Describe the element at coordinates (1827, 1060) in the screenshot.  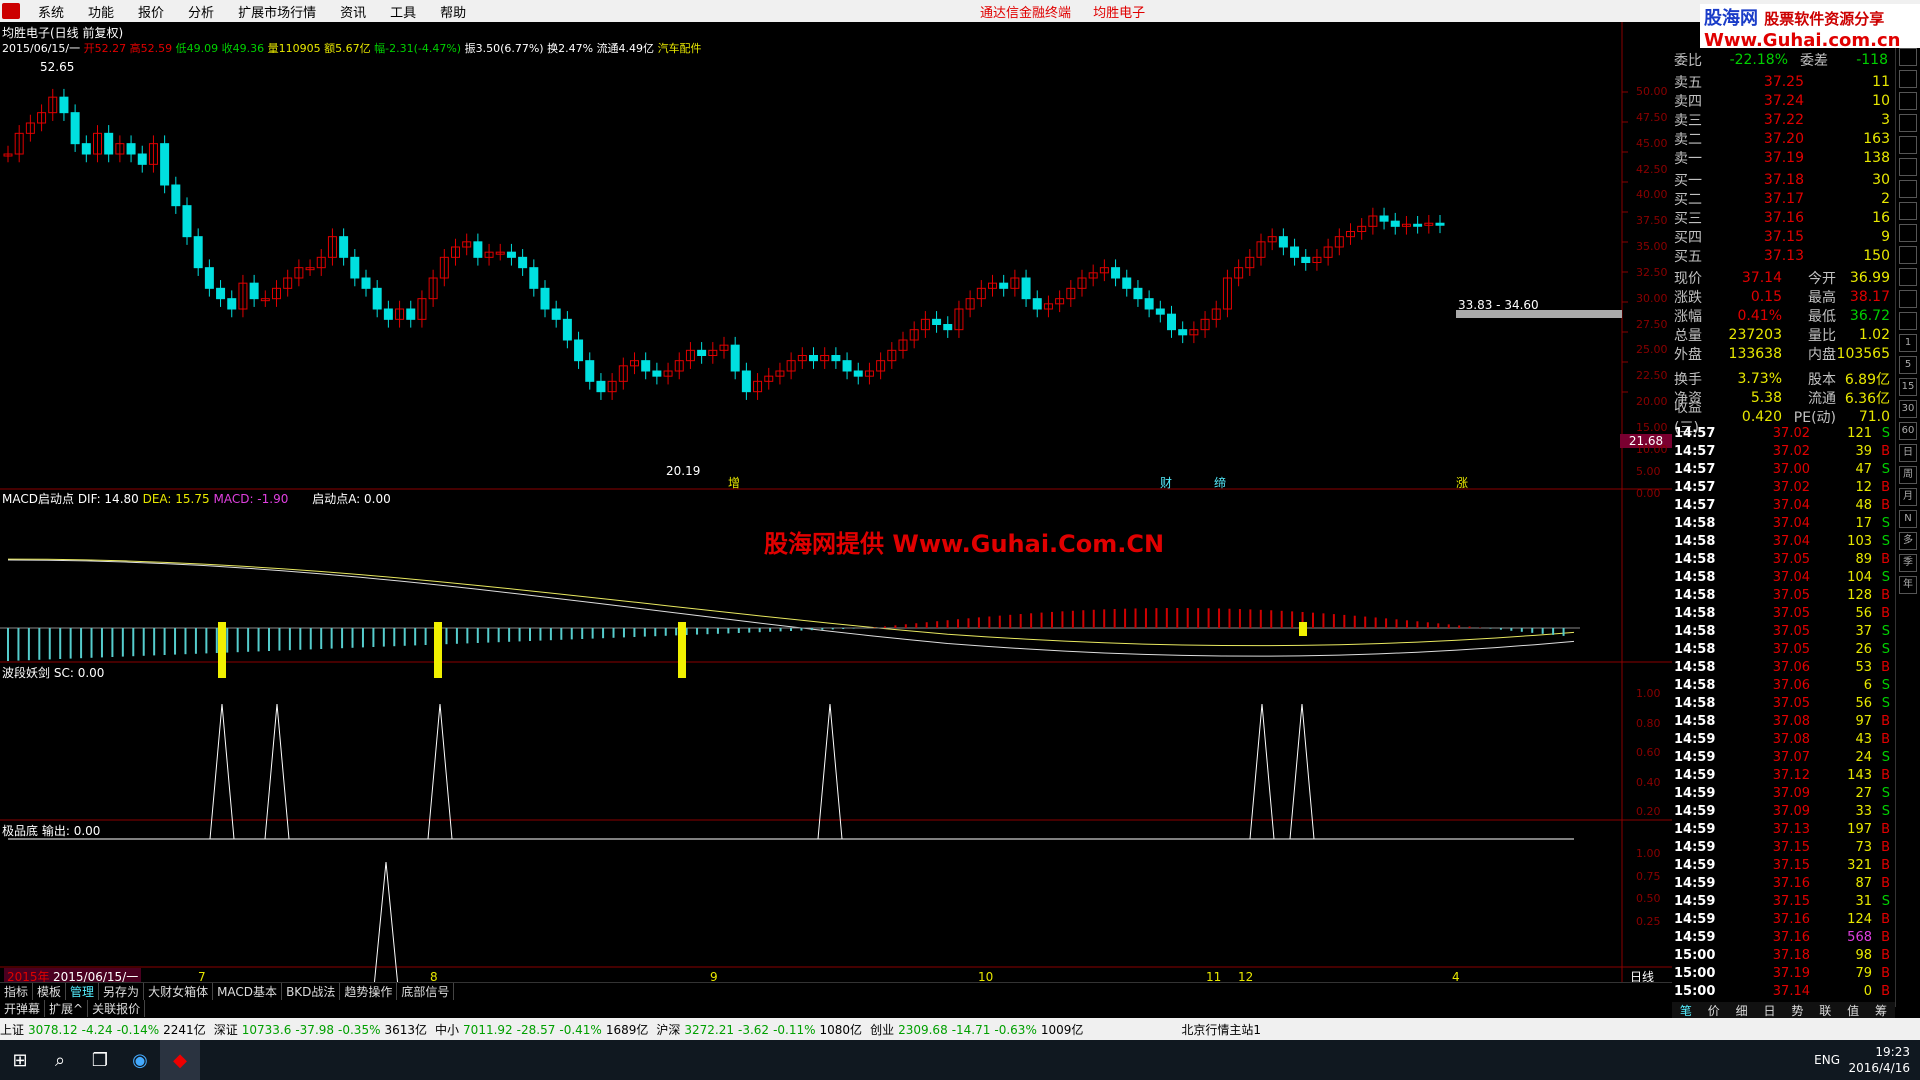
I see `lang-indicator: ENG` at that location.